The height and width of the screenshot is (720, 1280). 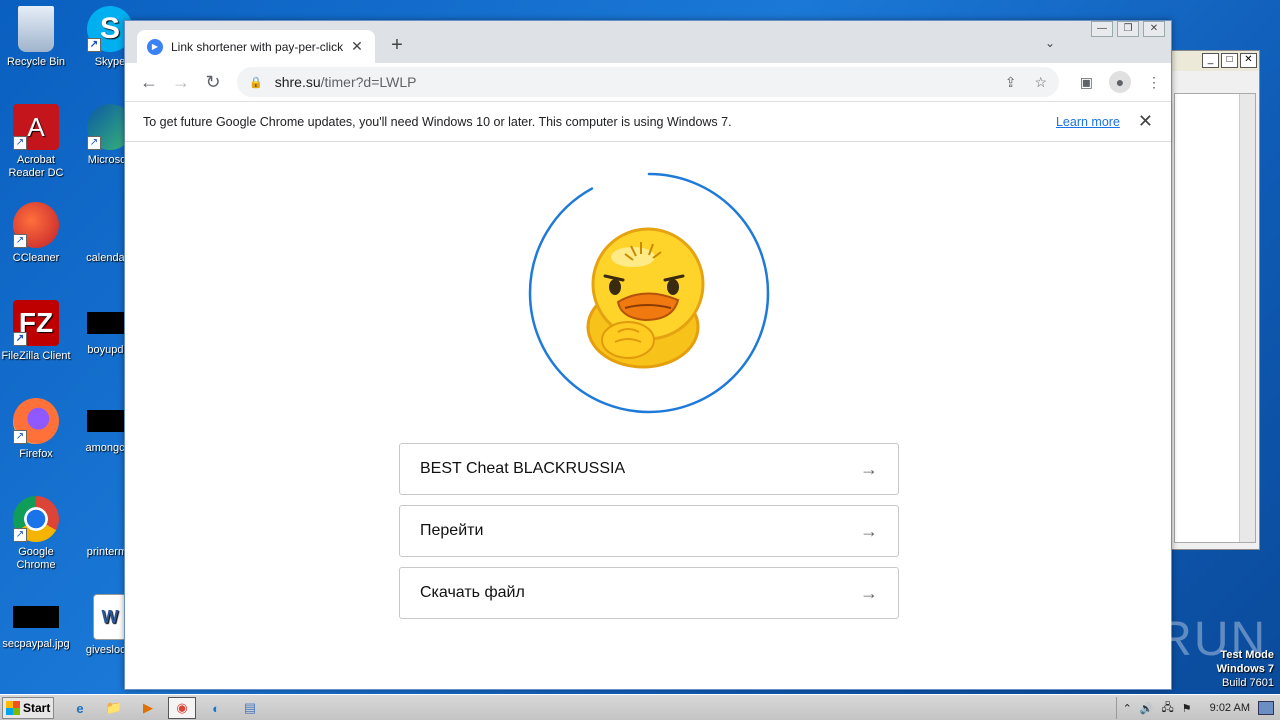 I want to click on close-window-button: ✕, so click(x=1154, y=29).